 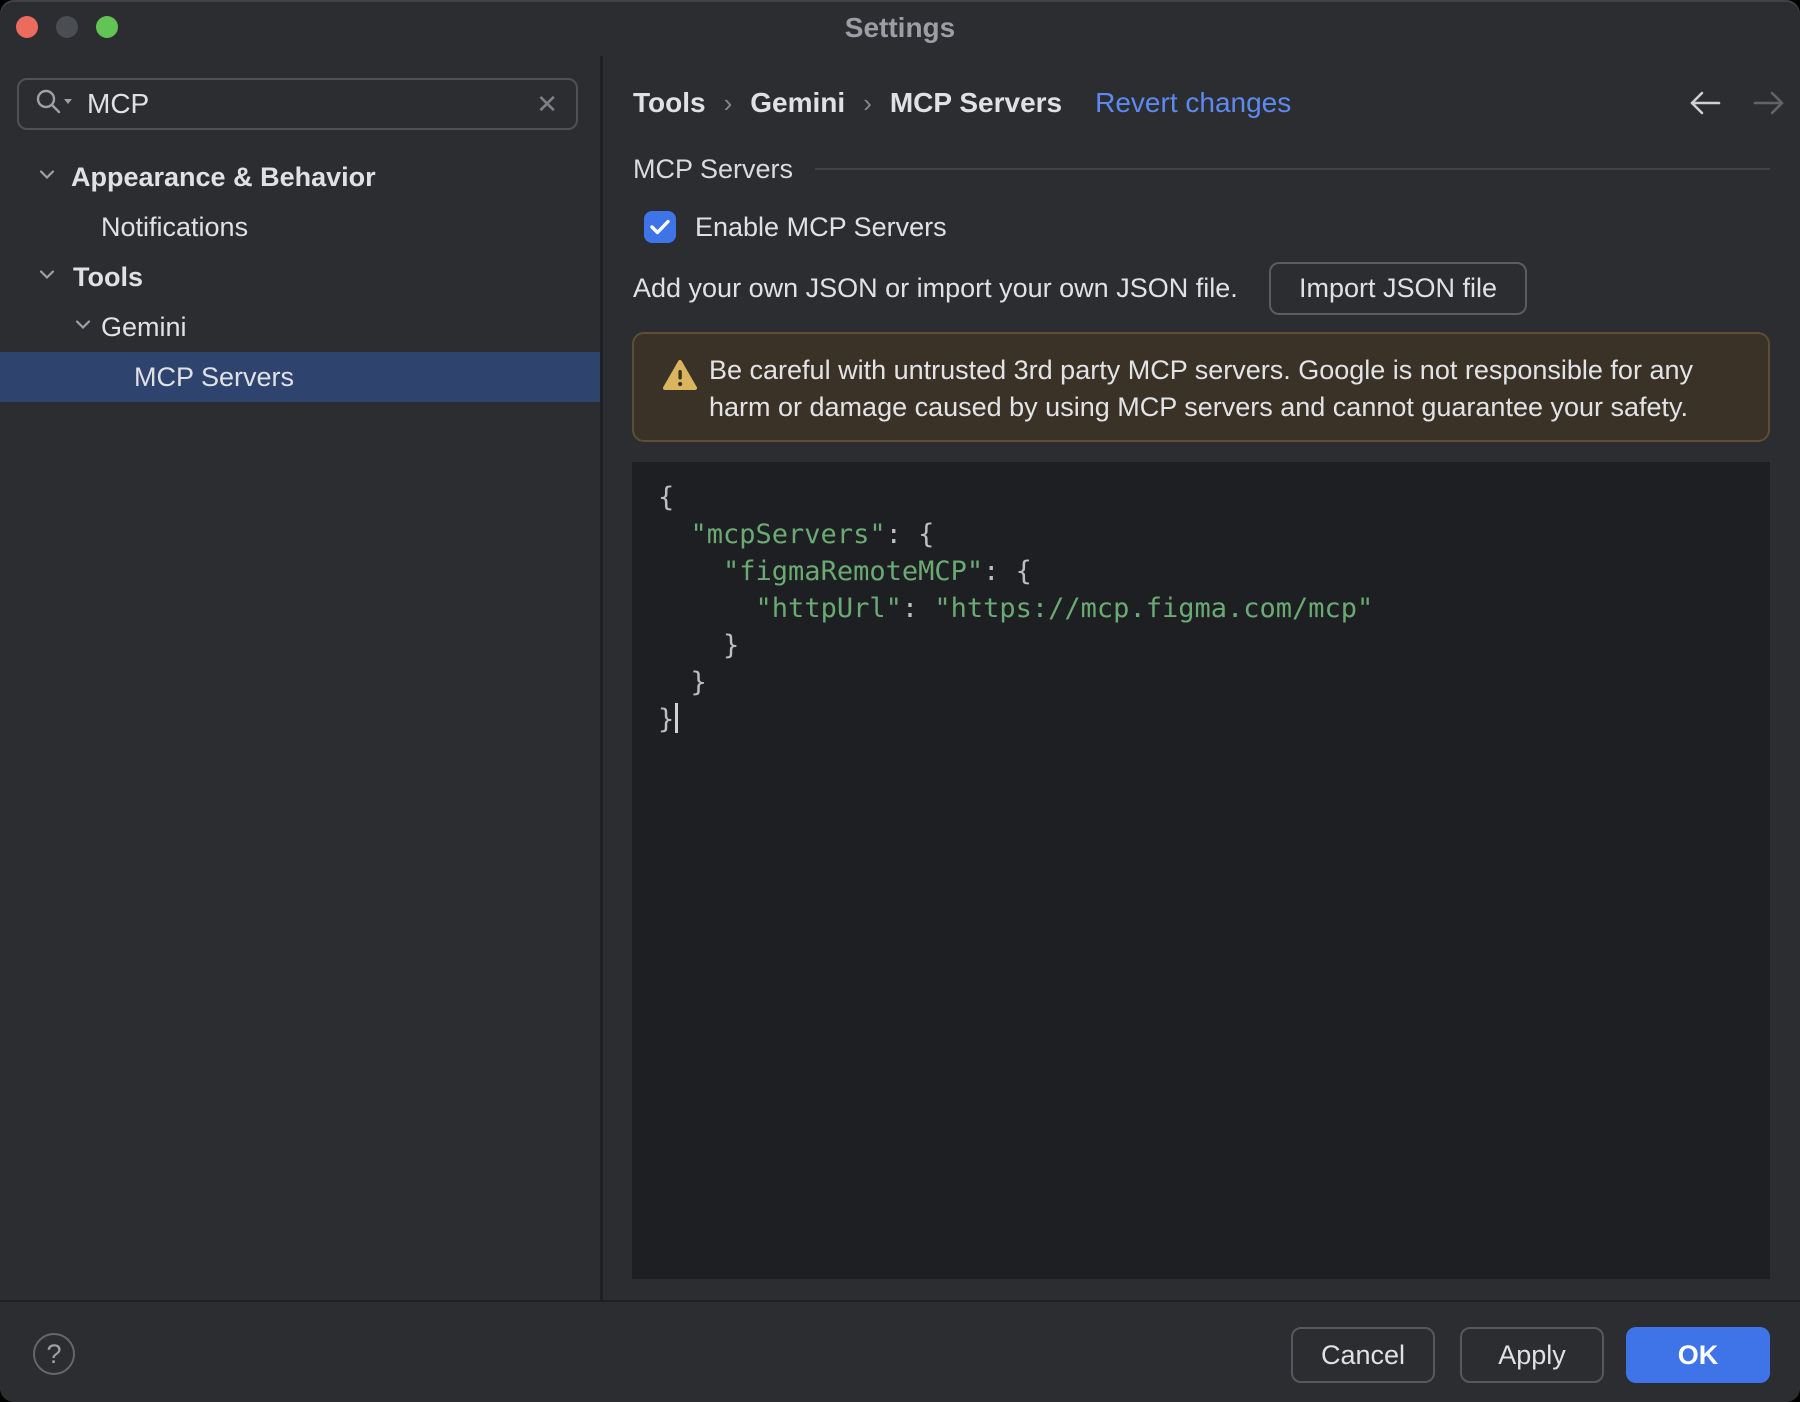 What do you see at coordinates (877, 571) in the screenshot?
I see `code-line: "figmaRemoteMCP": {` at bounding box center [877, 571].